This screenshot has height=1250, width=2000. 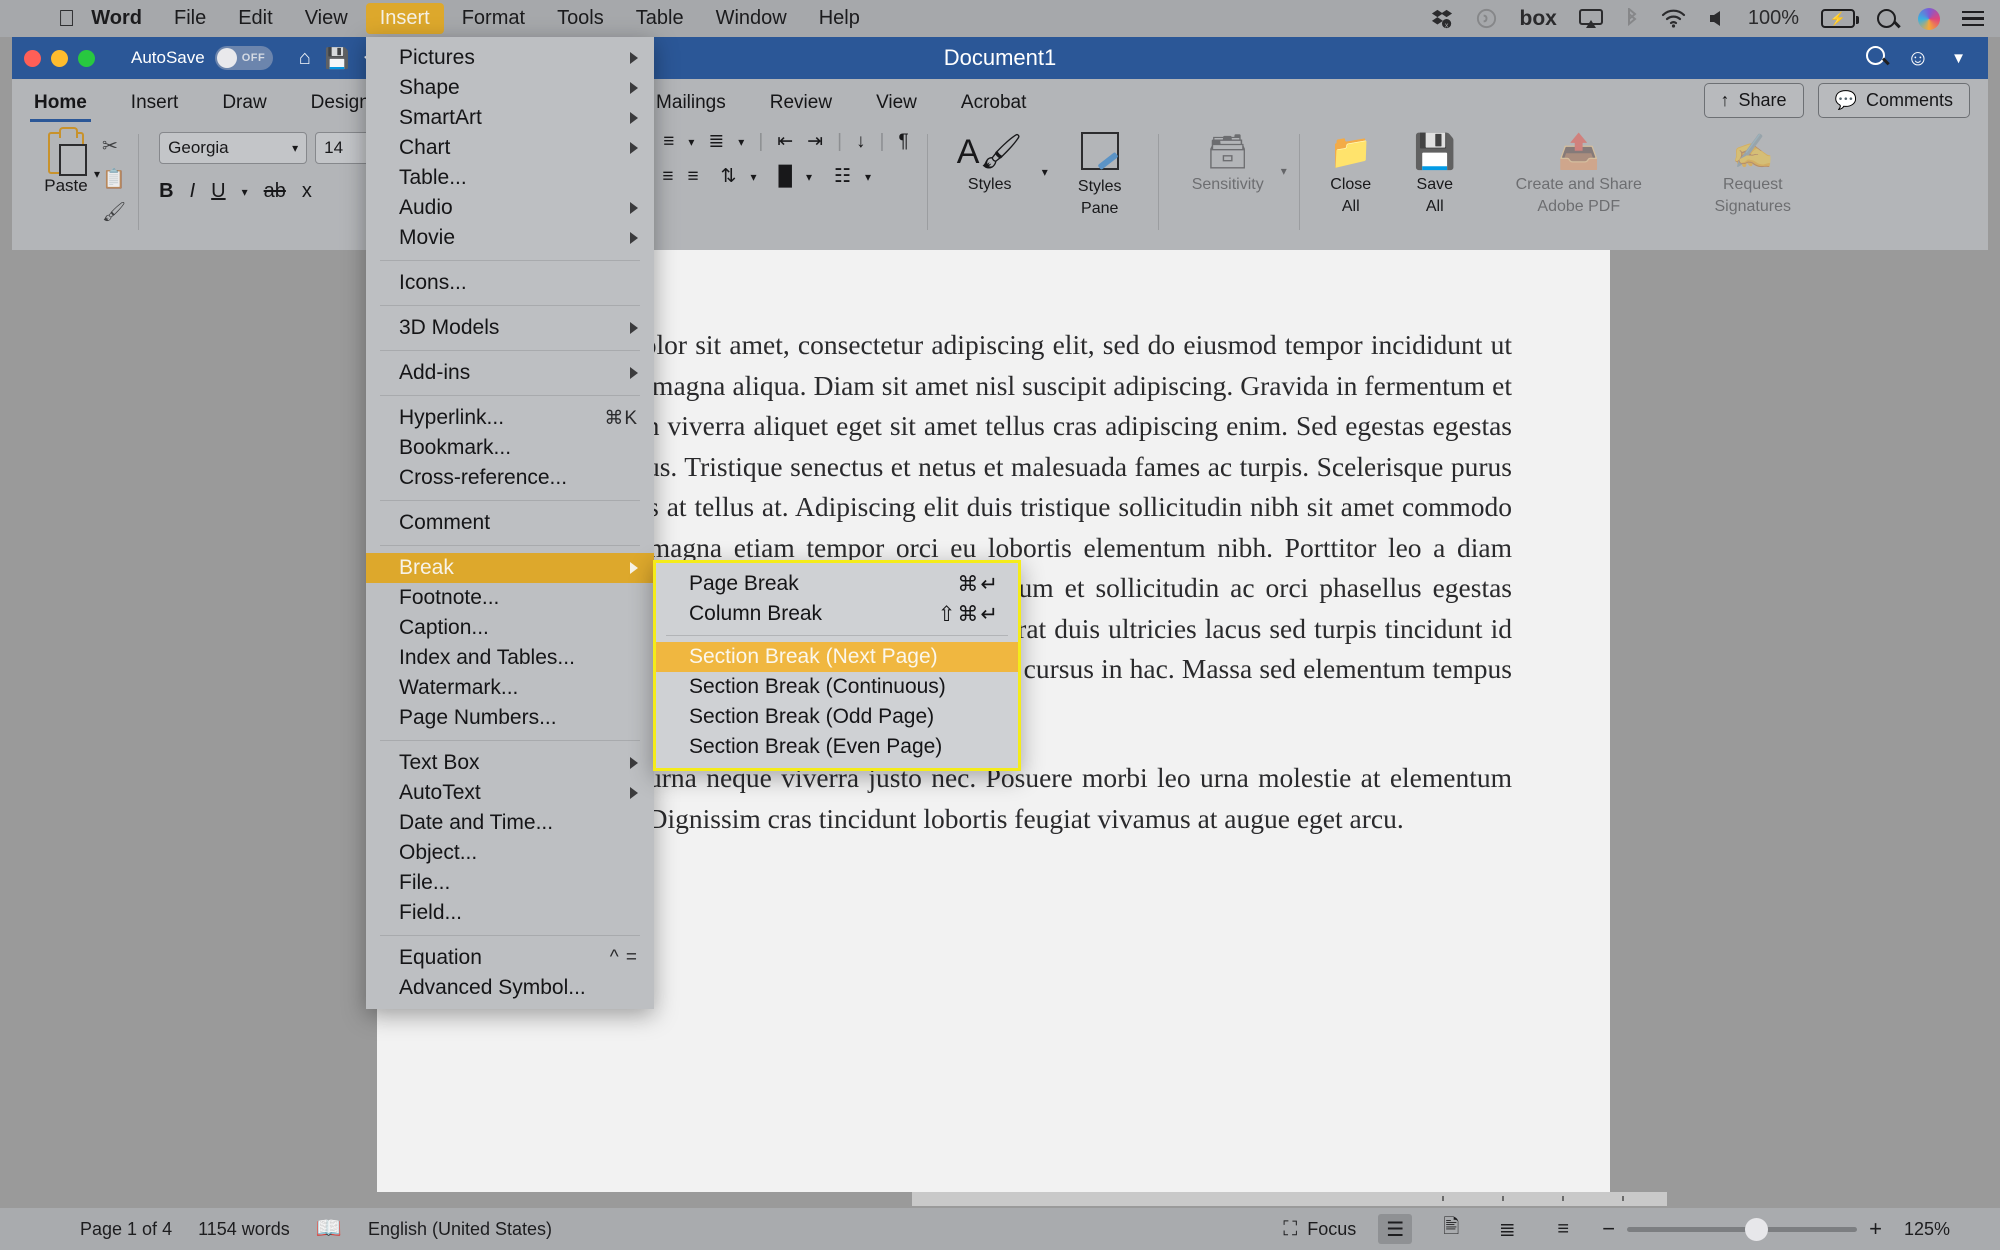 What do you see at coordinates (1717, 18) in the screenshot?
I see `volume-icon` at bounding box center [1717, 18].